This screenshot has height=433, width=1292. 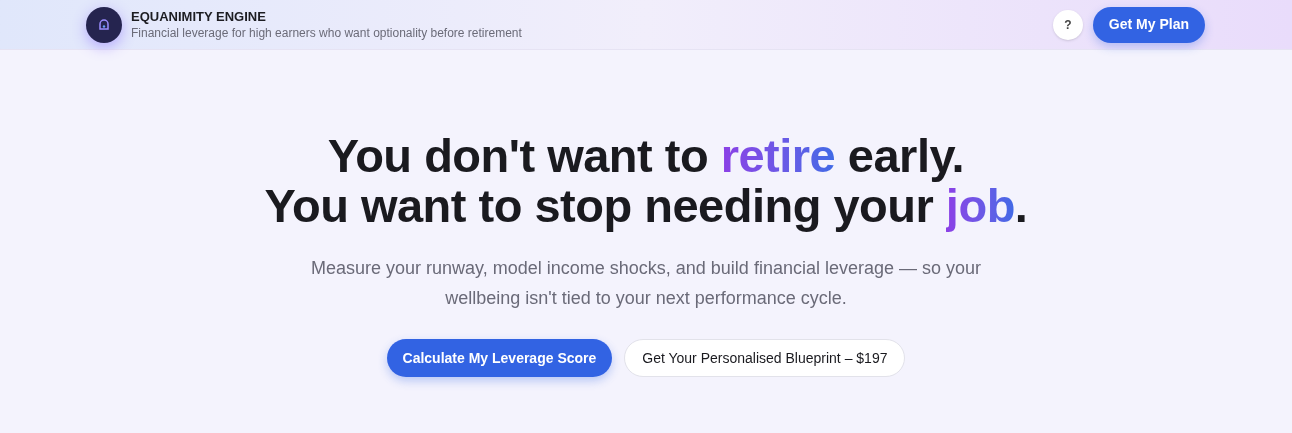 What do you see at coordinates (199, 16) in the screenshot?
I see `brand-name: EQUANIMITY ENGINE` at bounding box center [199, 16].